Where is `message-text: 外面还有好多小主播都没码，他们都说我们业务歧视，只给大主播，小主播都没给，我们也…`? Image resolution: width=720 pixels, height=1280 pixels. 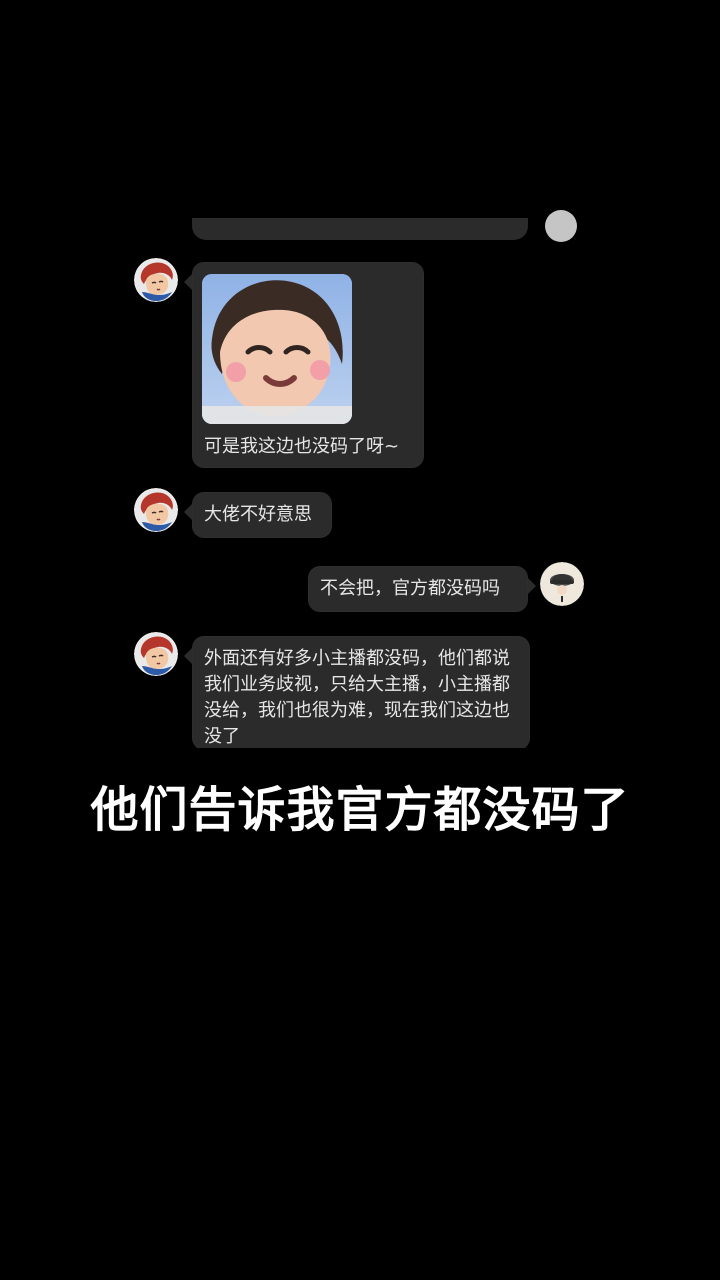 message-text: 外面还有好多小主播都没码，他们都说我们业务歧视，只给大主播，小主播都没给，我们也… is located at coordinates (357, 697).